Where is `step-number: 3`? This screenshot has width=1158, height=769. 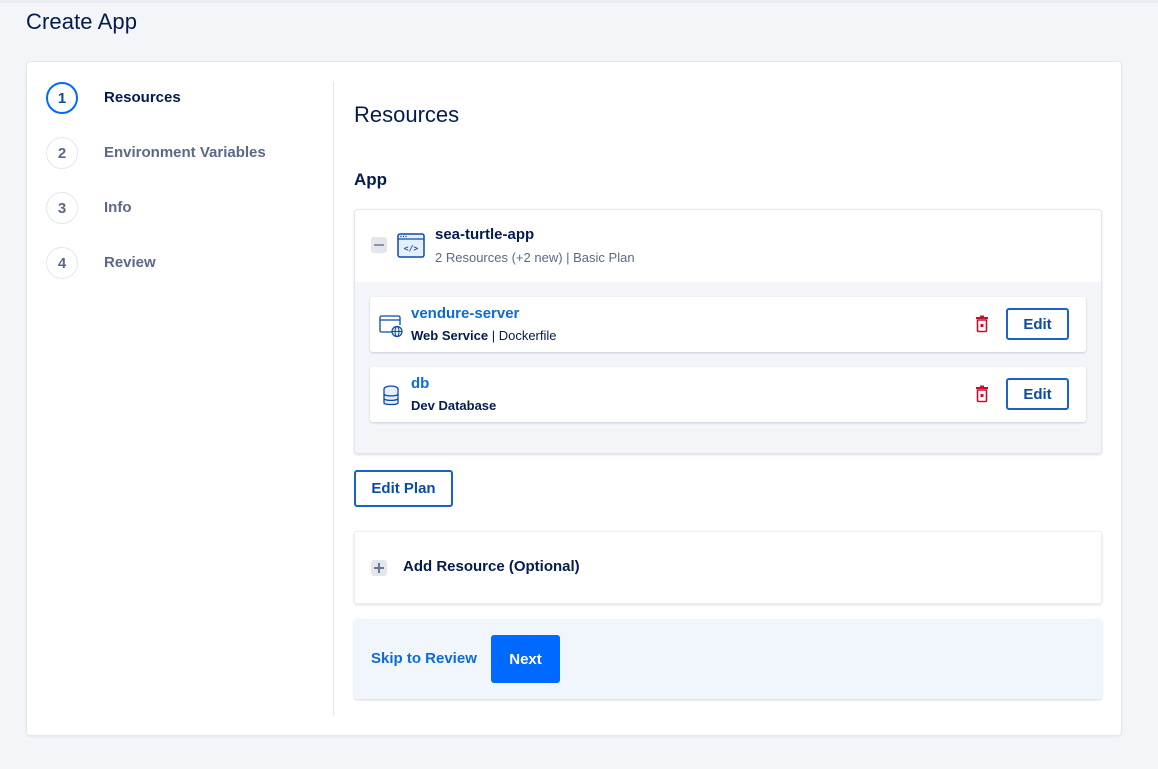
step-number: 3 is located at coordinates (62, 208).